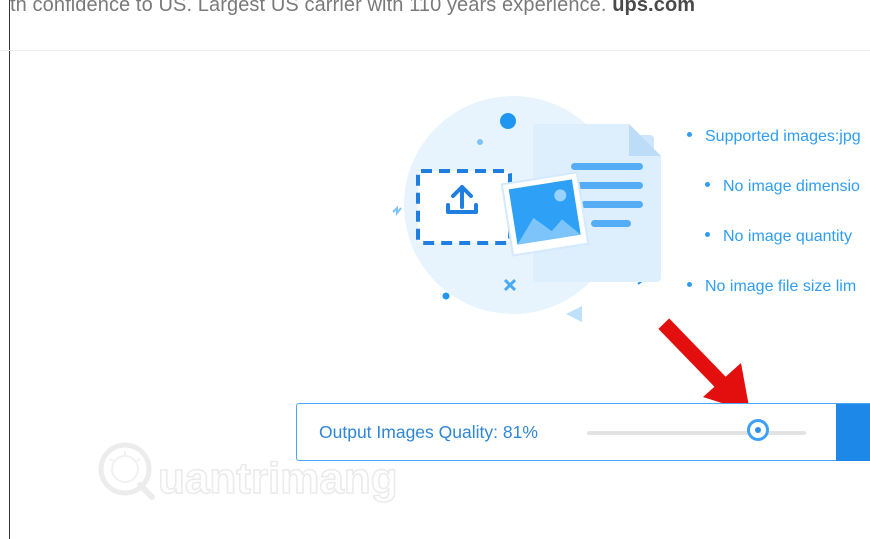 Image resolution: width=870 pixels, height=539 pixels. Describe the element at coordinates (397, 210) in the screenshot. I see `decor-squiggle` at that location.